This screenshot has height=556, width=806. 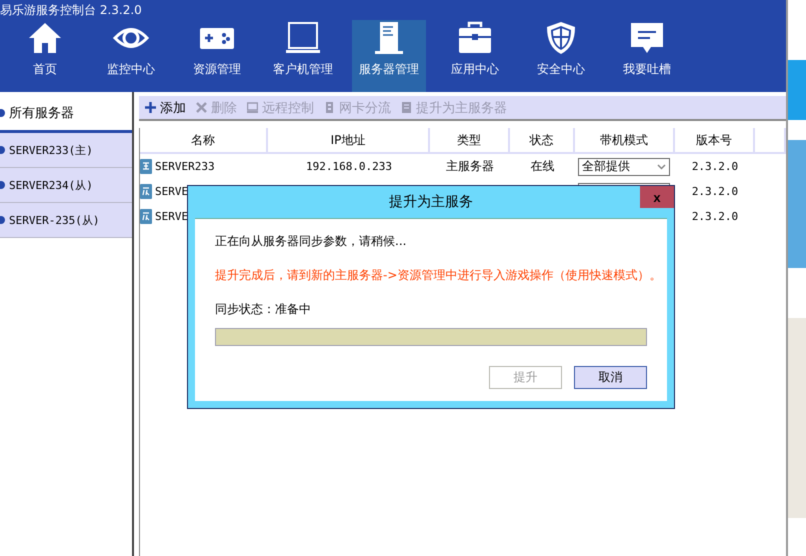 What do you see at coordinates (217, 56) in the screenshot?
I see `nav-tab: 资源管理` at bounding box center [217, 56].